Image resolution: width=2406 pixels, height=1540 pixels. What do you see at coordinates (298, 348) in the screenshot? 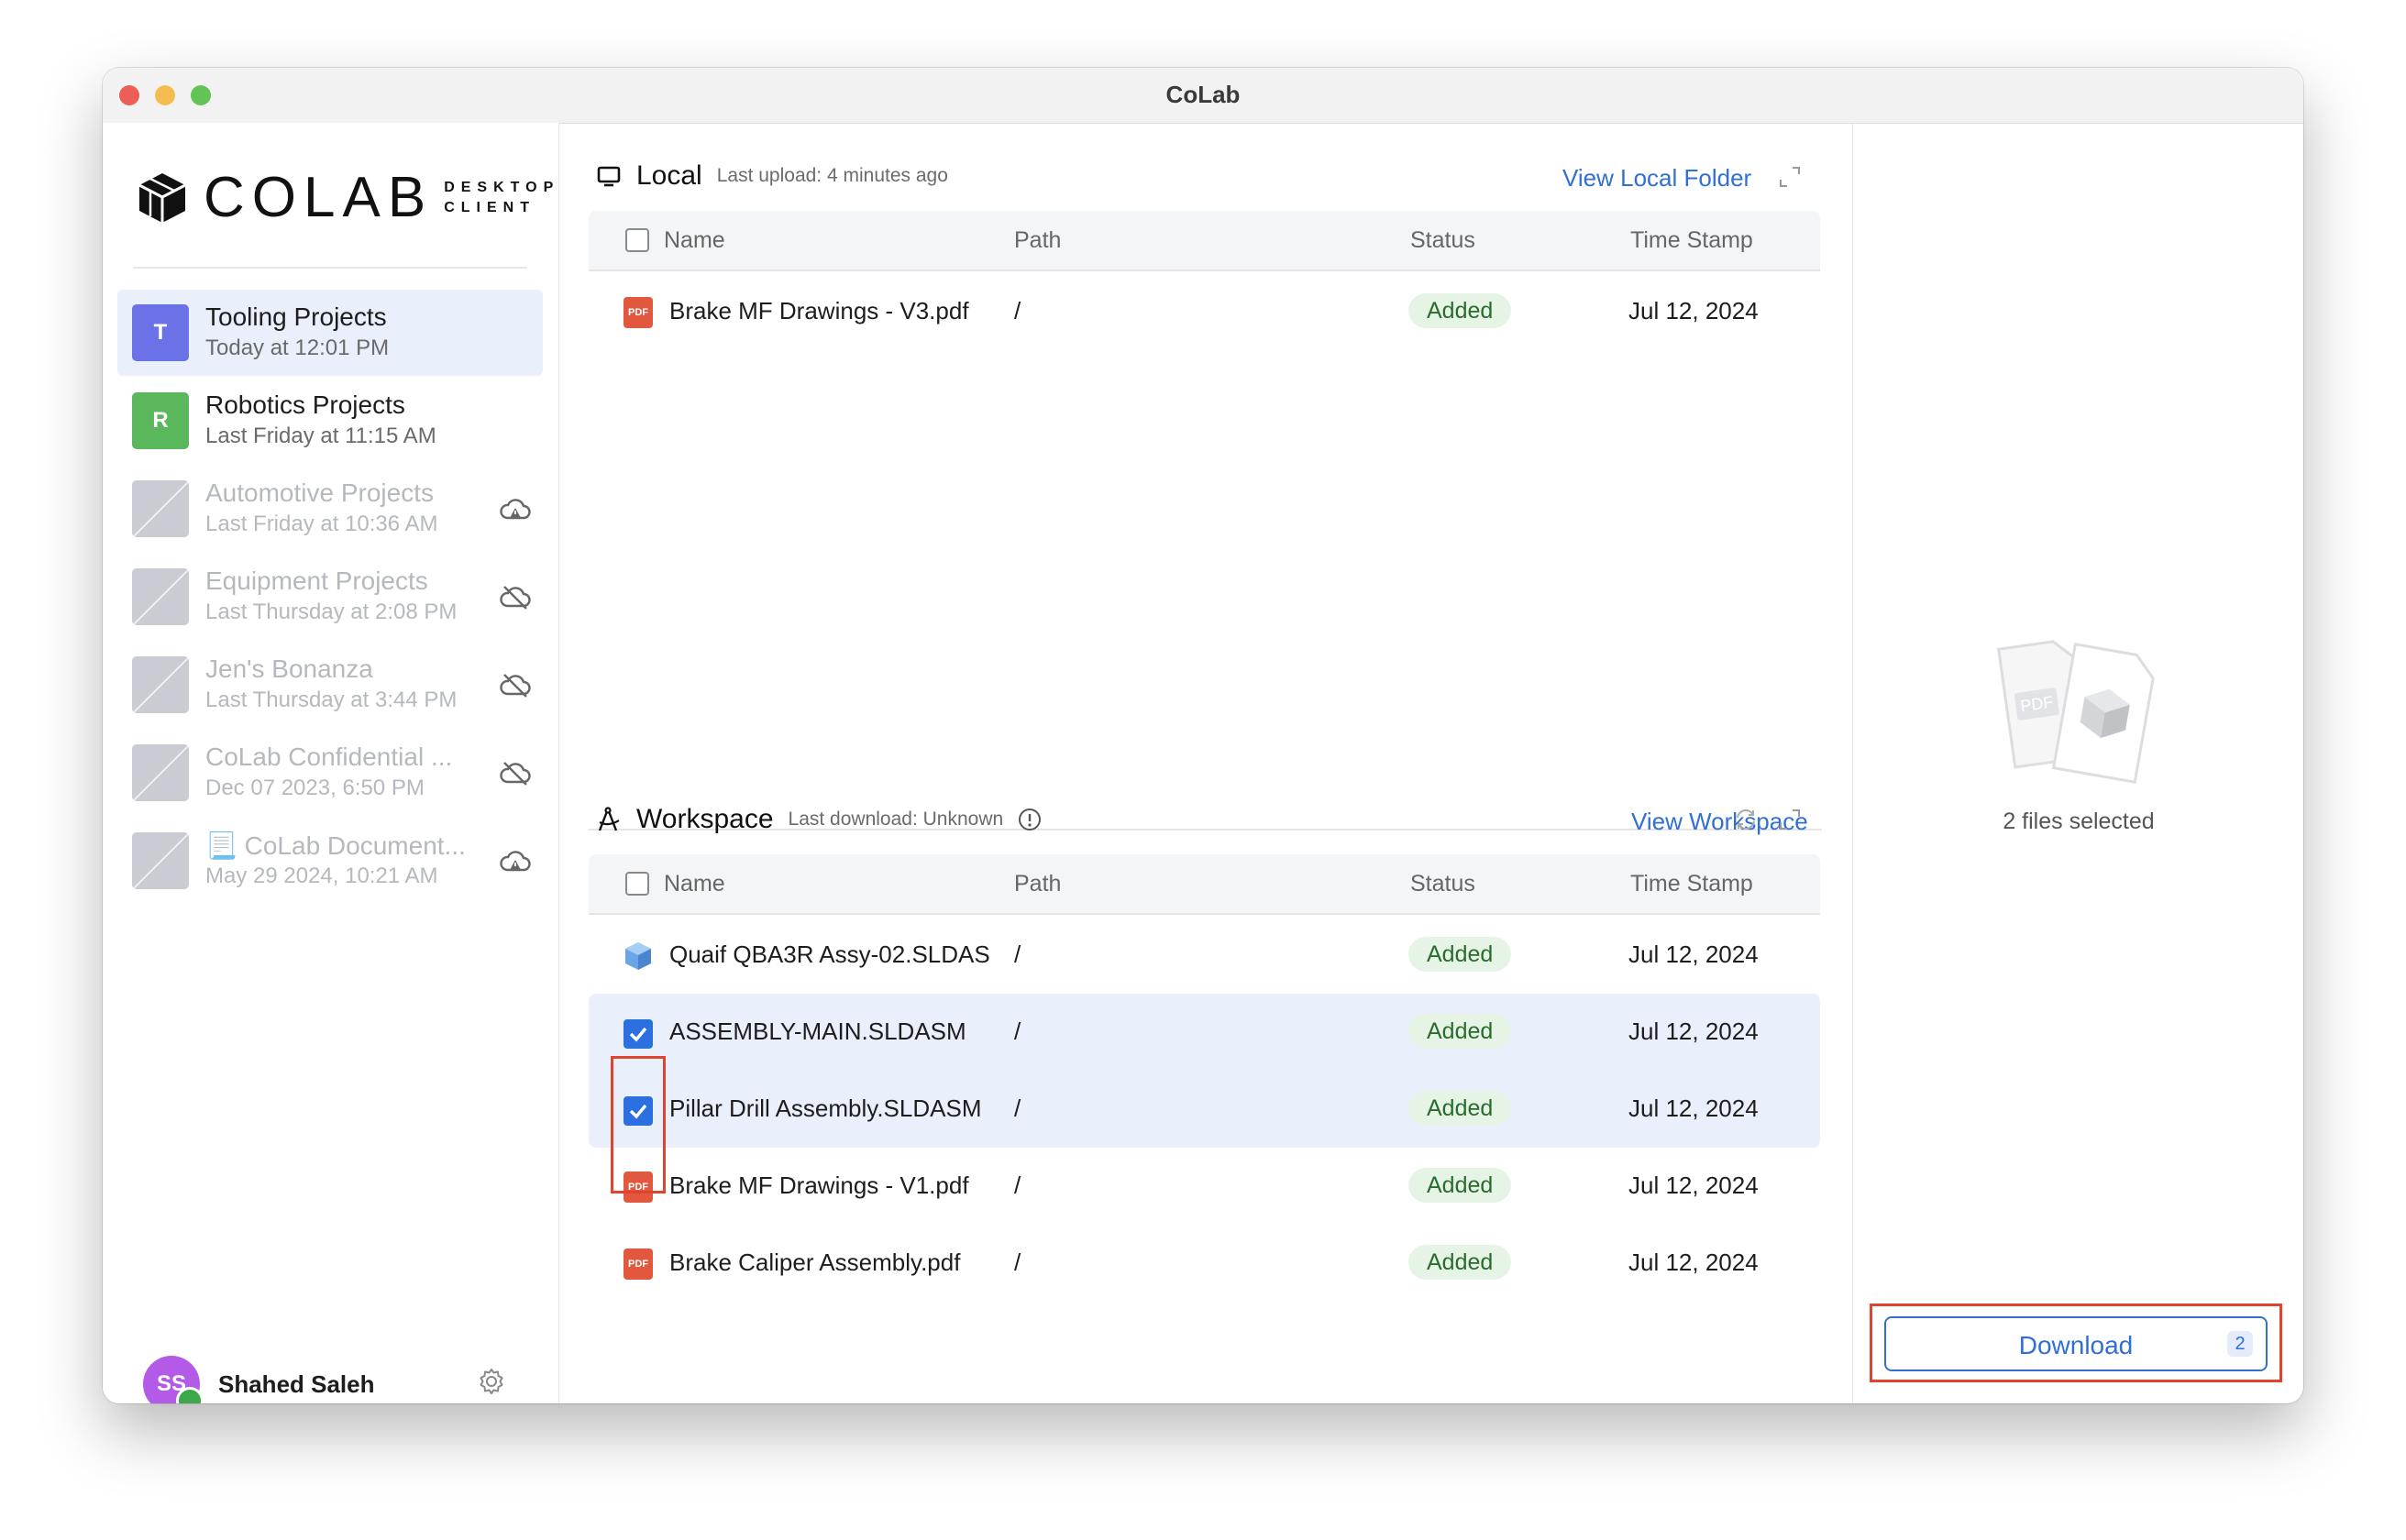
I see `project-time: Today at 12:01 PM` at bounding box center [298, 348].